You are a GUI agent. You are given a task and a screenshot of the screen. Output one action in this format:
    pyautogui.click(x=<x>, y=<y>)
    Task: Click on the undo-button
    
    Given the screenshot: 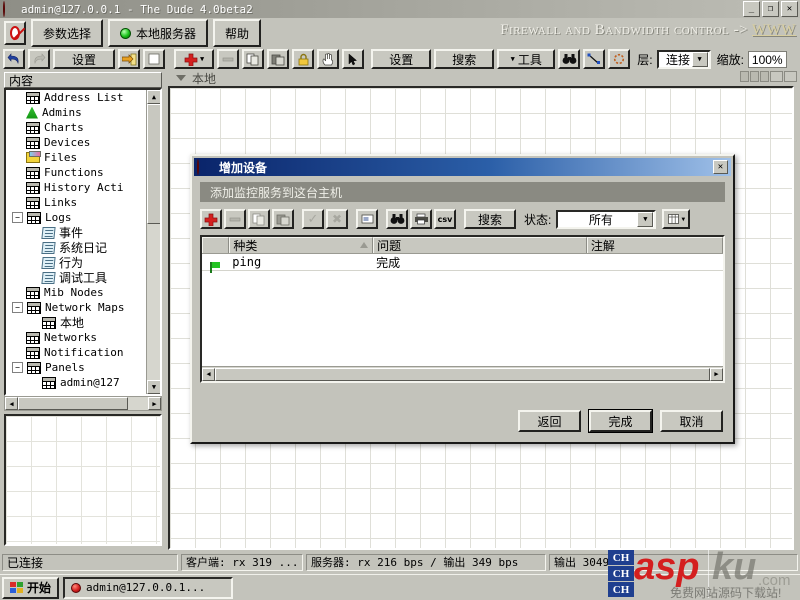 What is the action you would take?
    pyautogui.click(x=14, y=59)
    